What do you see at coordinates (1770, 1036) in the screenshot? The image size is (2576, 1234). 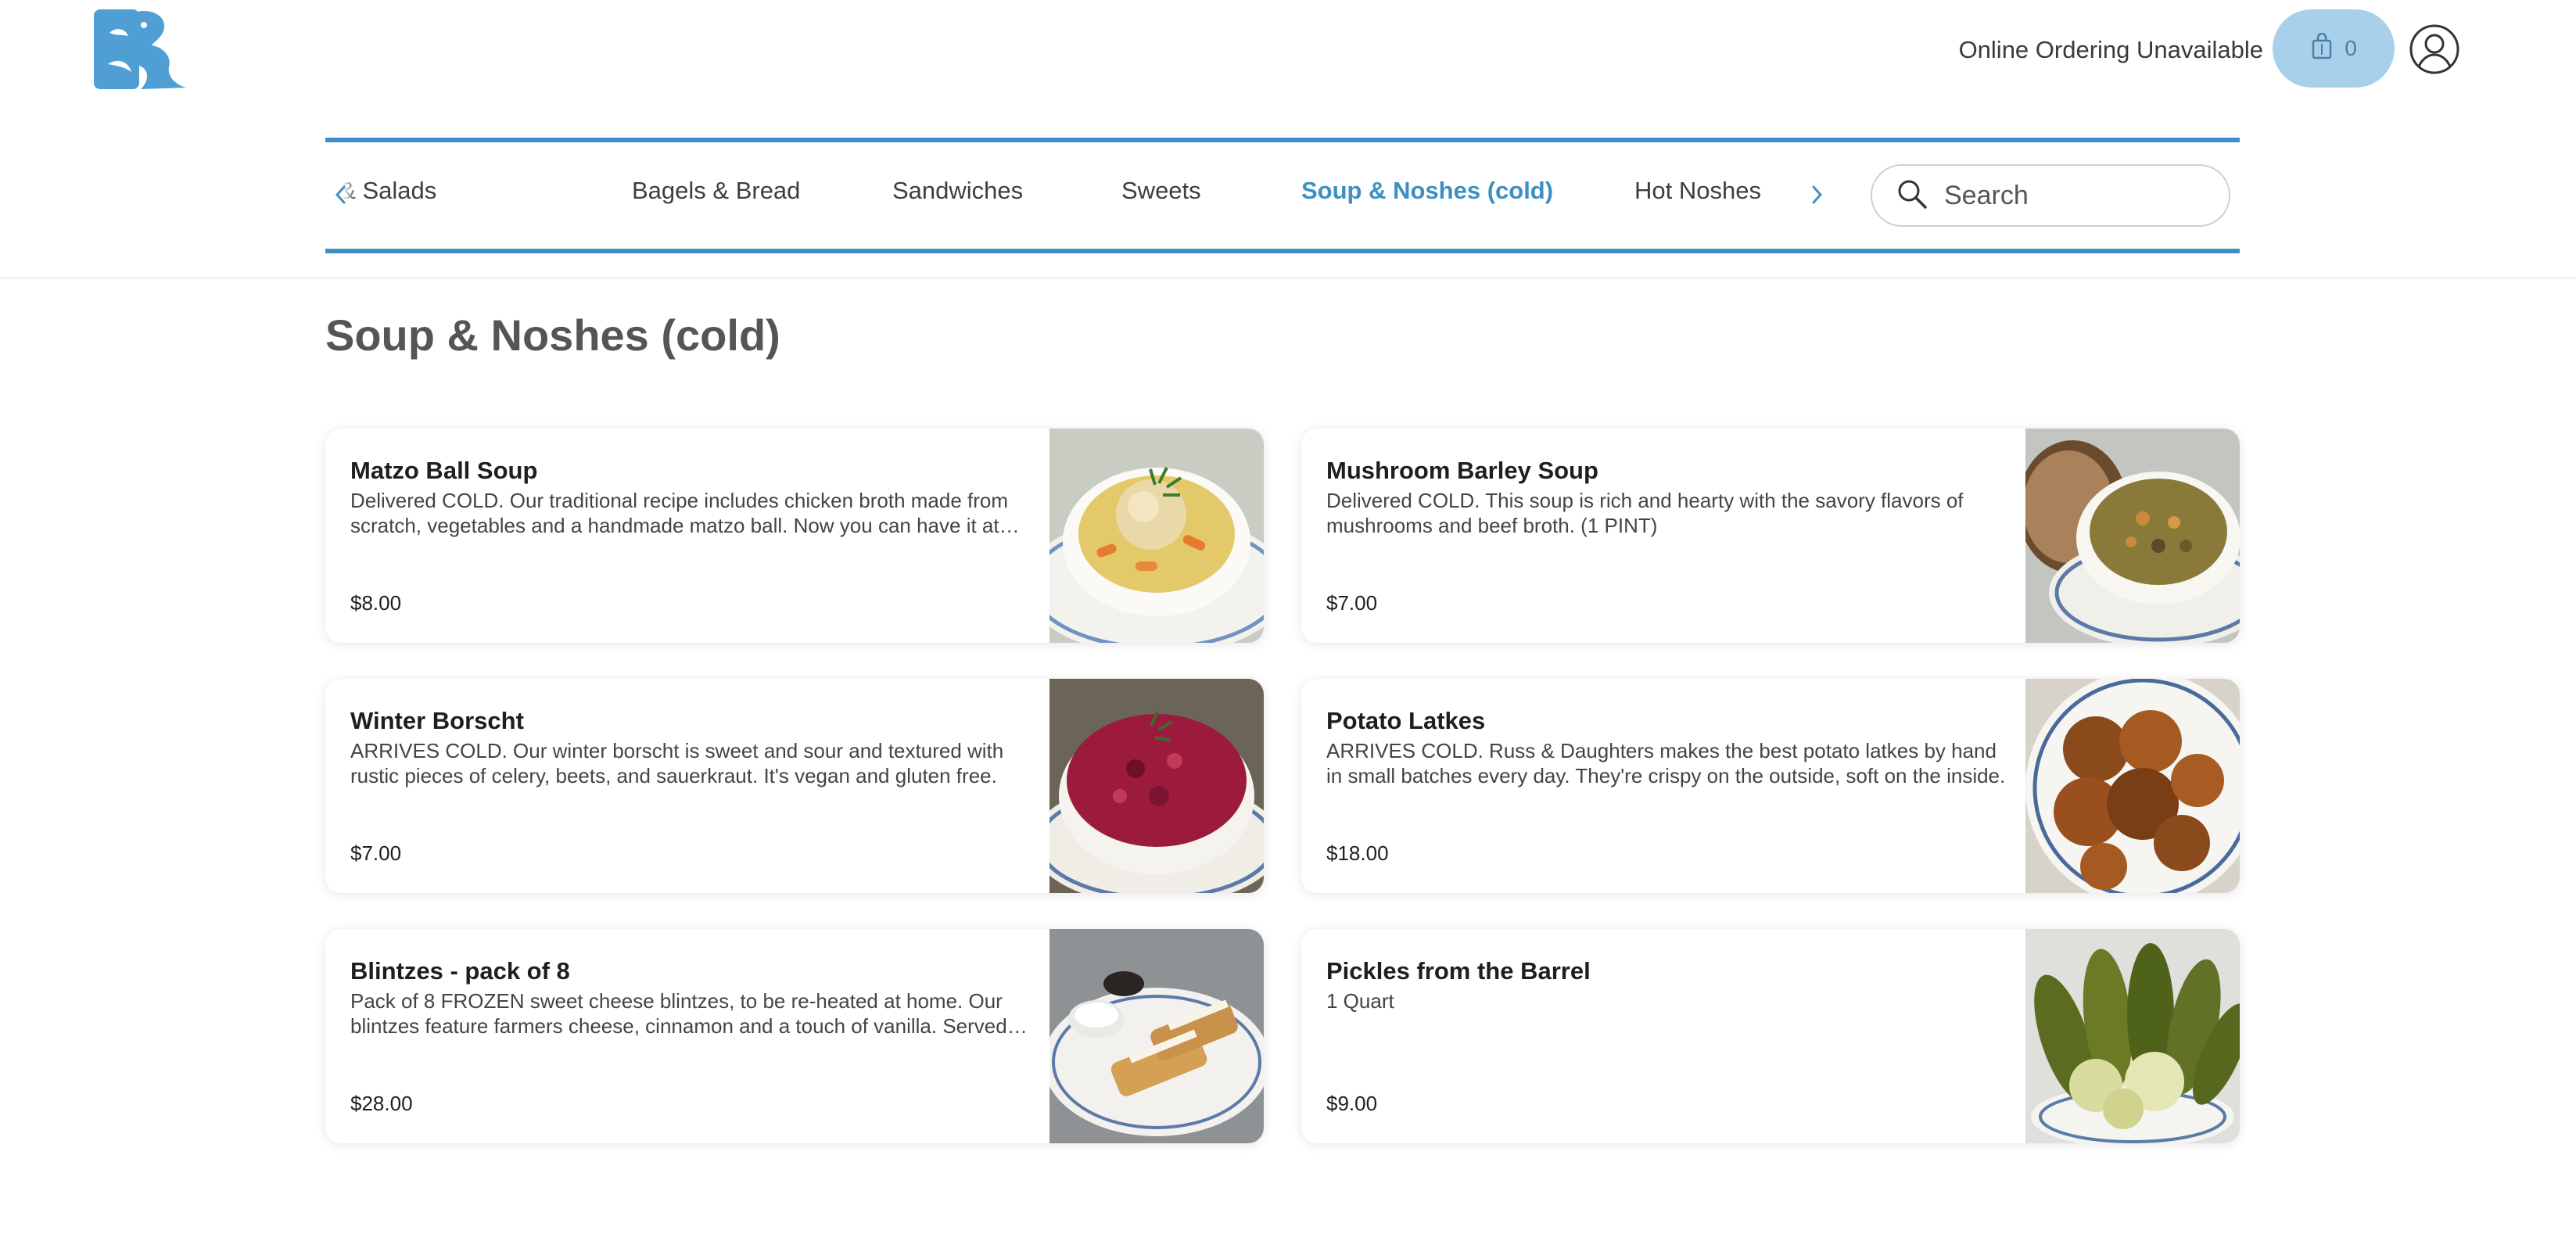 I see `menu-item-card: Pickles from the Barrel 1 Quart $9.00` at bounding box center [1770, 1036].